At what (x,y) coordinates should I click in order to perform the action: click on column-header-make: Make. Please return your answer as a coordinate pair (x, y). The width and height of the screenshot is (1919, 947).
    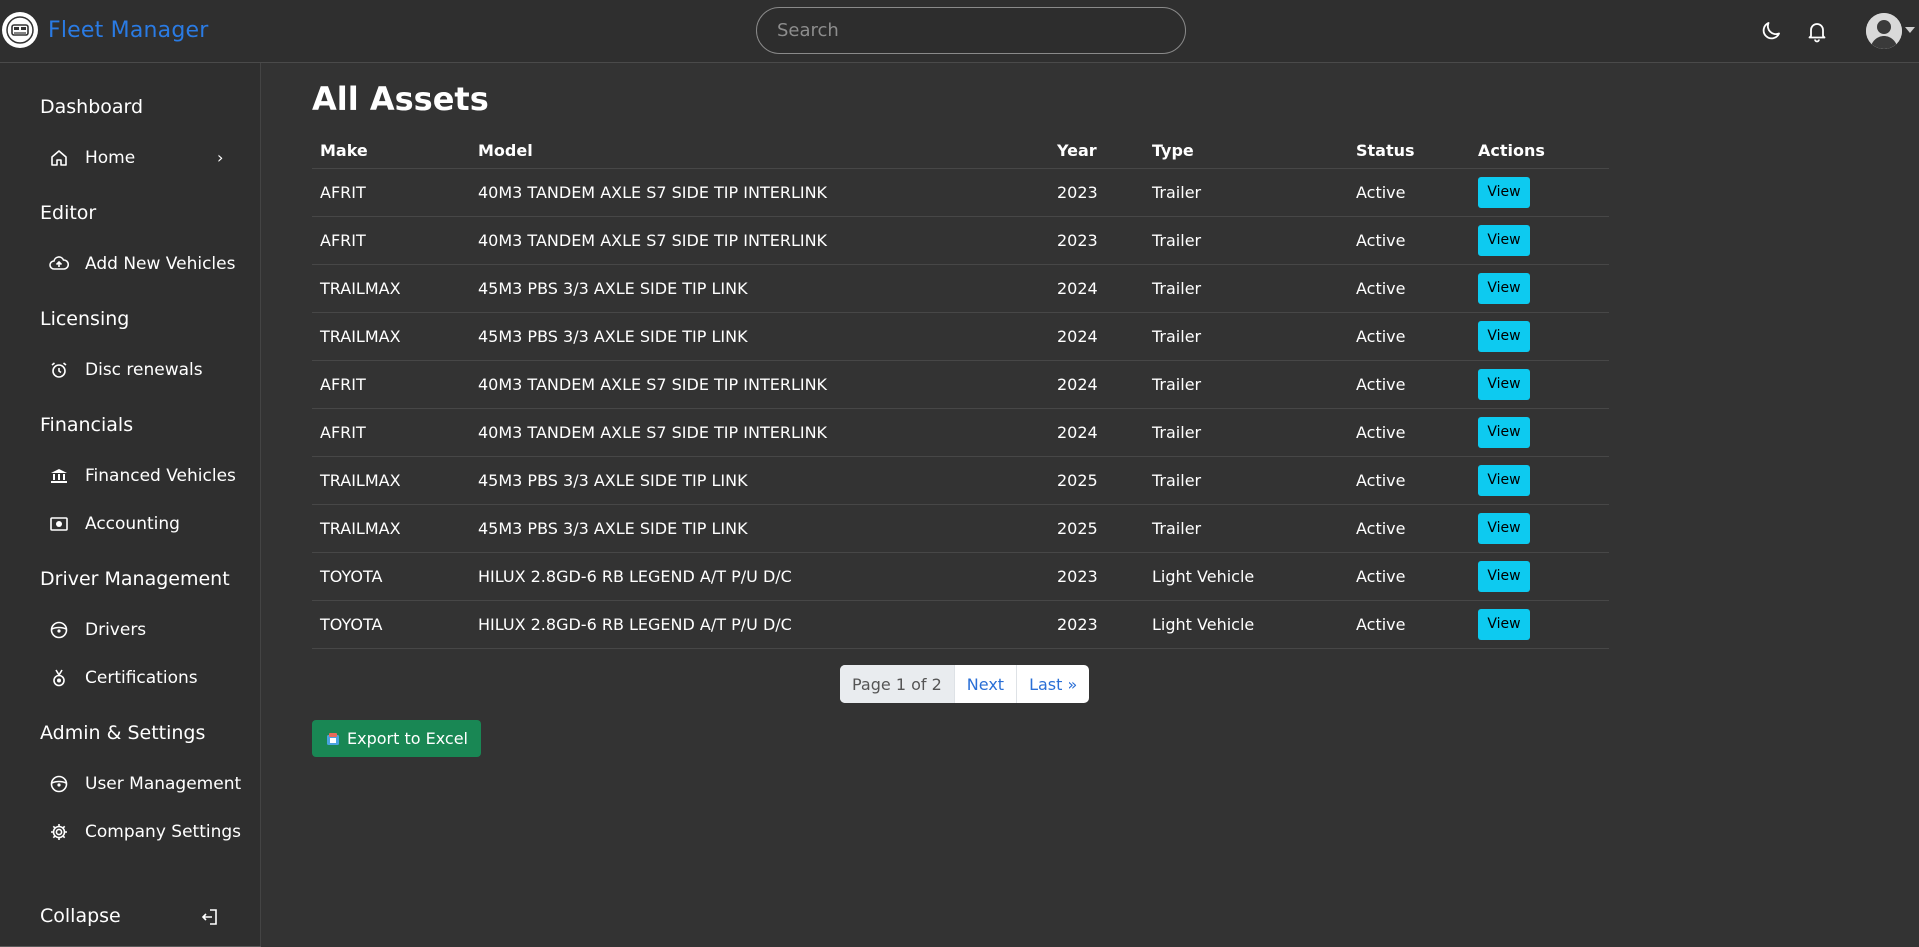
    Looking at the image, I should click on (391, 151).